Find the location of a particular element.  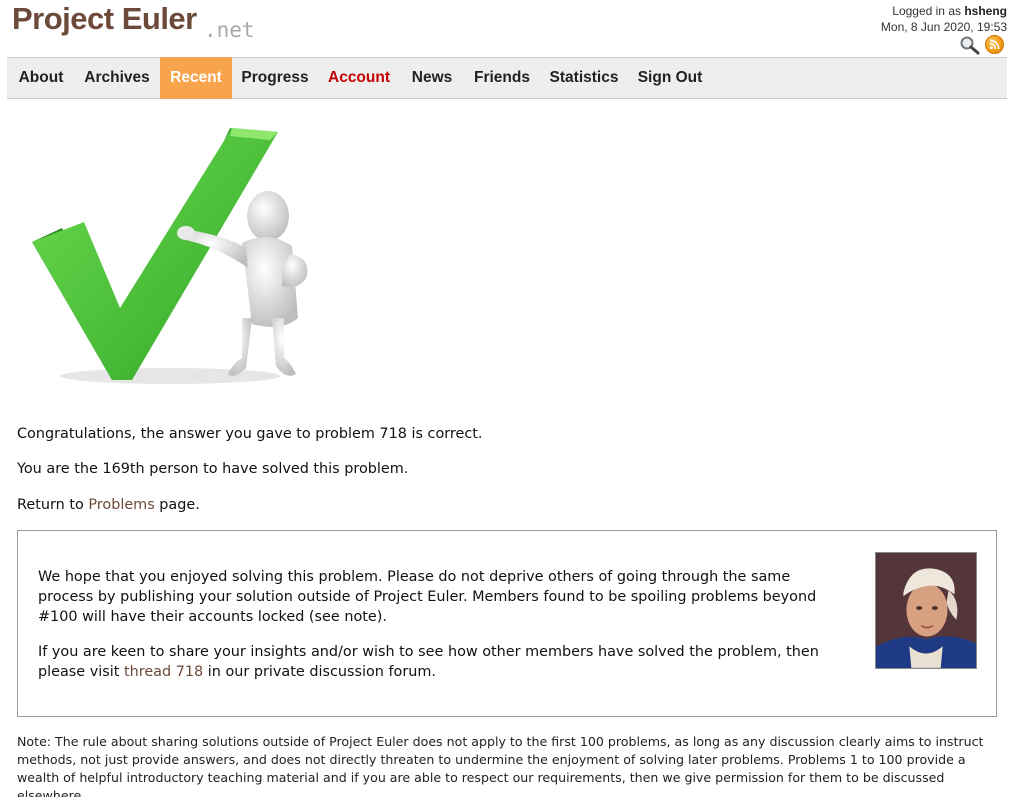

nav-progress: Progress is located at coordinates (275, 78).